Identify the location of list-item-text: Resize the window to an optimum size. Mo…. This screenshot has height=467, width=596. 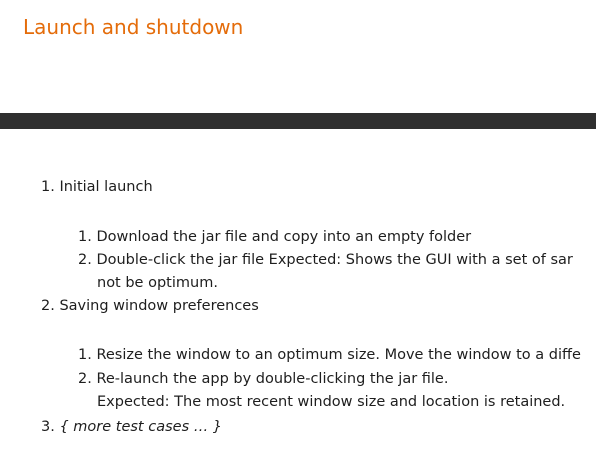
(338, 355).